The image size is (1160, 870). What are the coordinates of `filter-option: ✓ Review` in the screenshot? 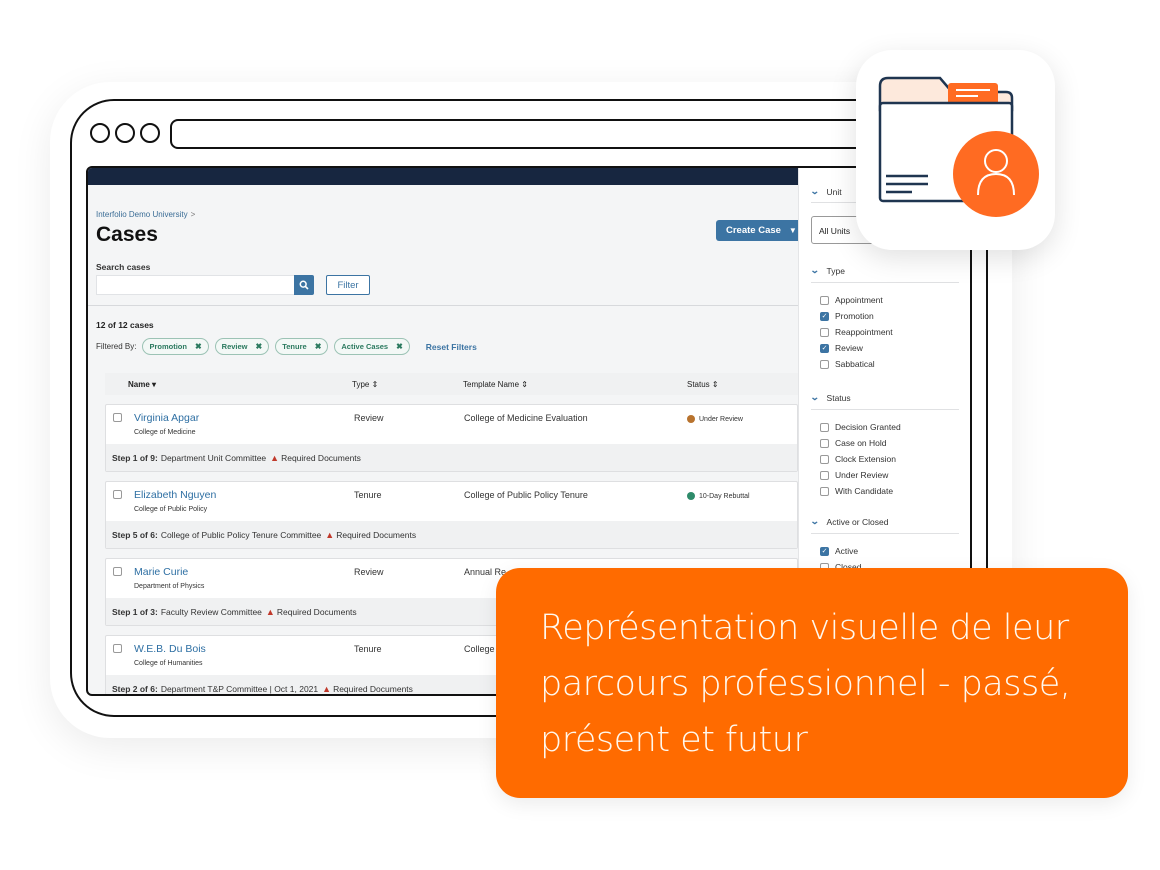 It's located at (841, 348).